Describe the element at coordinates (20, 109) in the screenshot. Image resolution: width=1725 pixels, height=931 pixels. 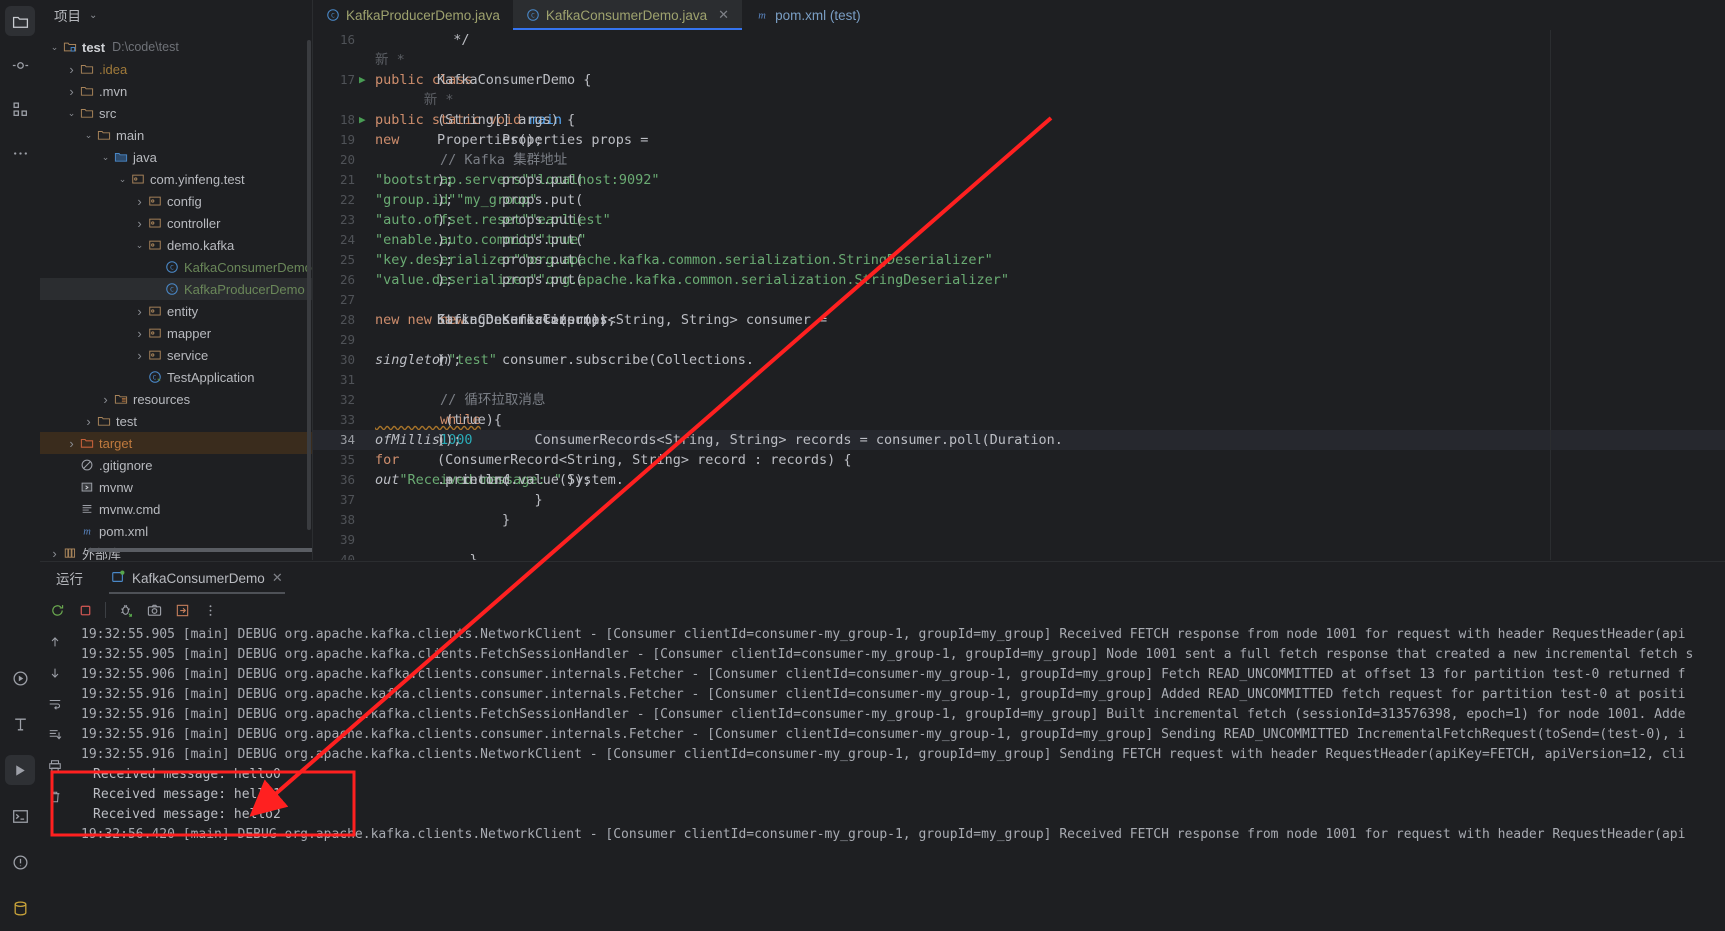
I see `structure-icon` at that location.